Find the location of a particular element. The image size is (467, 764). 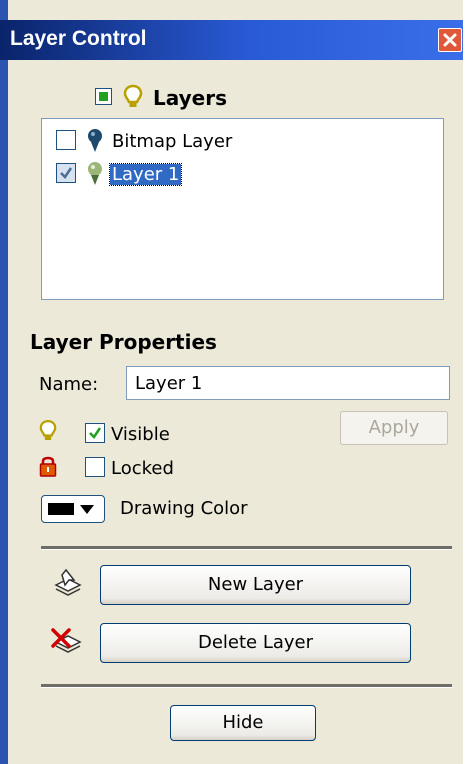

close-icon is located at coordinates (450, 40).